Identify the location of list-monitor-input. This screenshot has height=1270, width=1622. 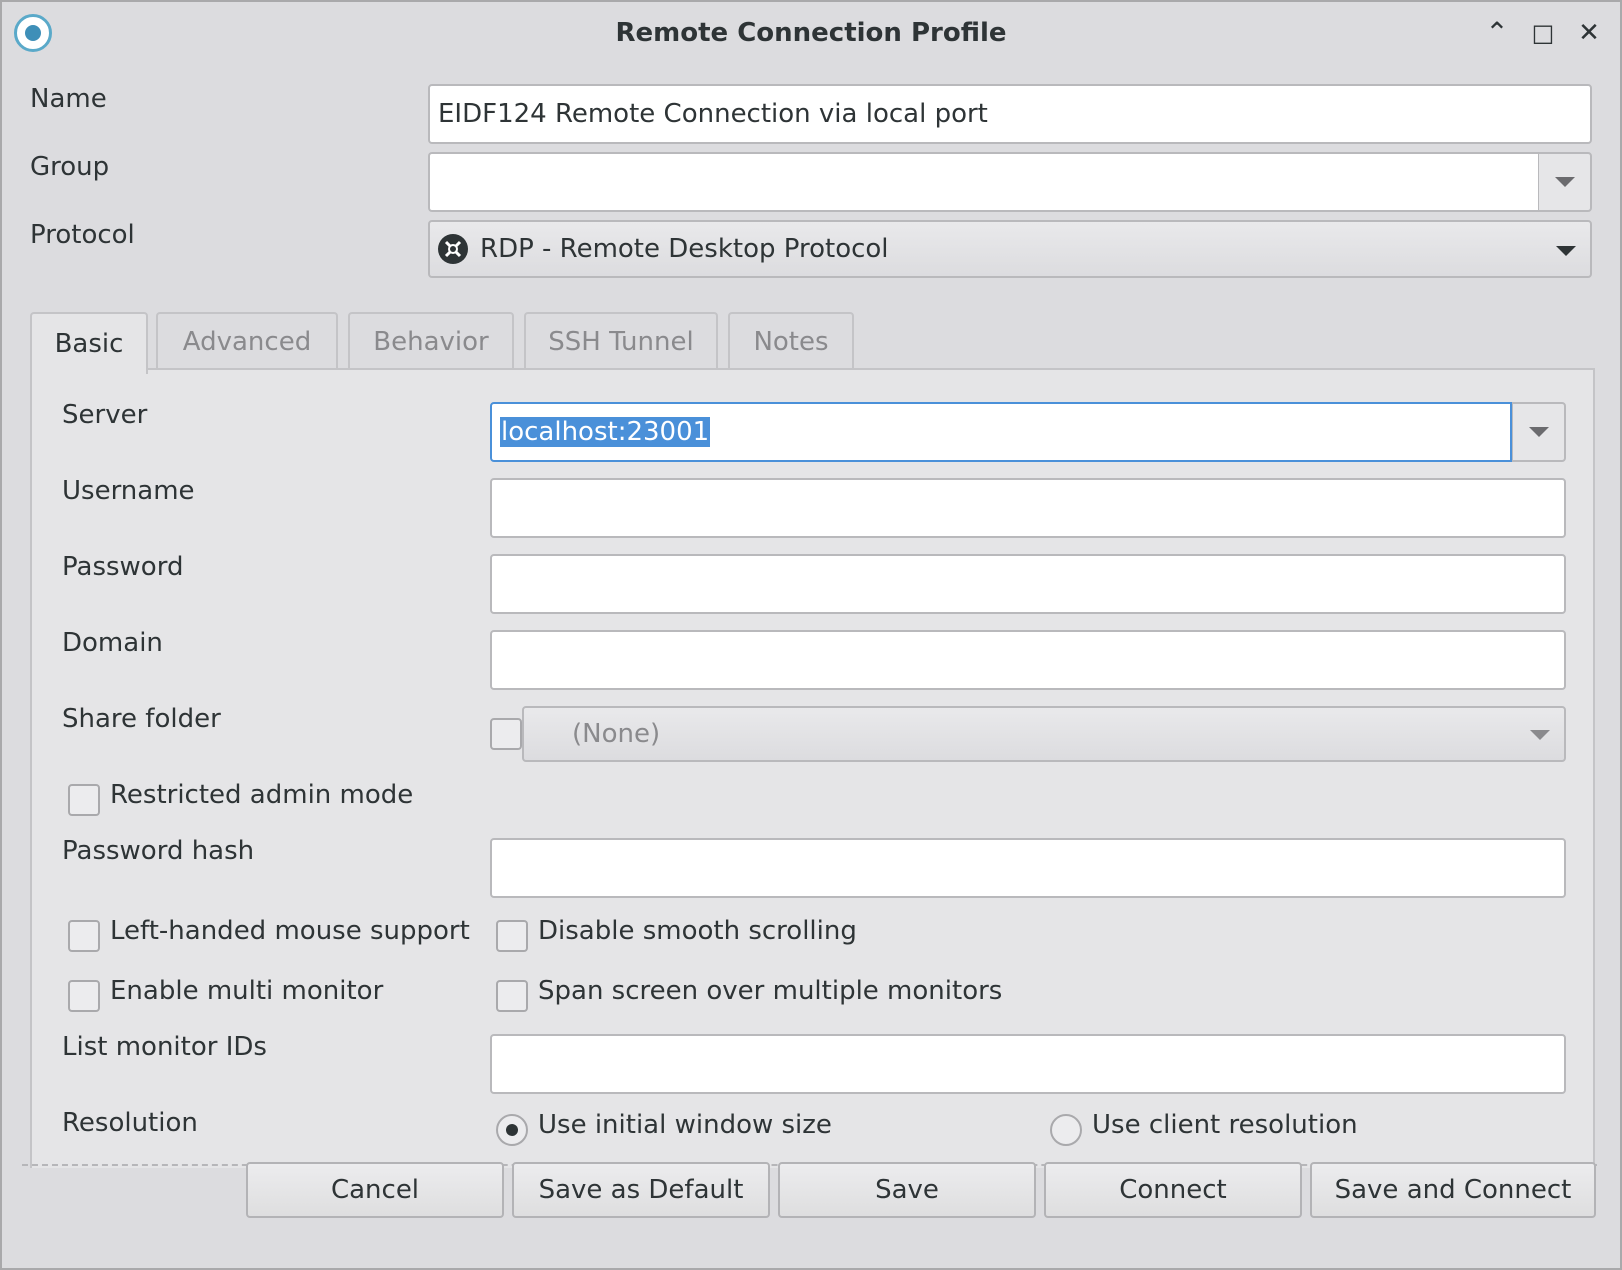
(1028, 1064).